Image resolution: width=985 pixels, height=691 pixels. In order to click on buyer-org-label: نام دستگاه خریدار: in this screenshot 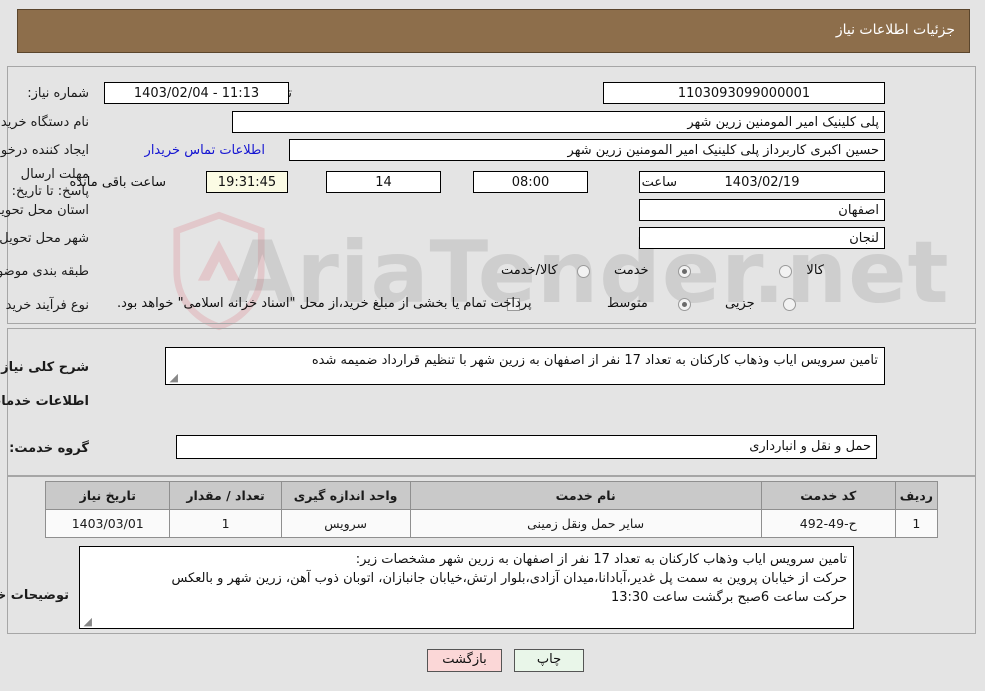, I will do `click(45, 122)`.